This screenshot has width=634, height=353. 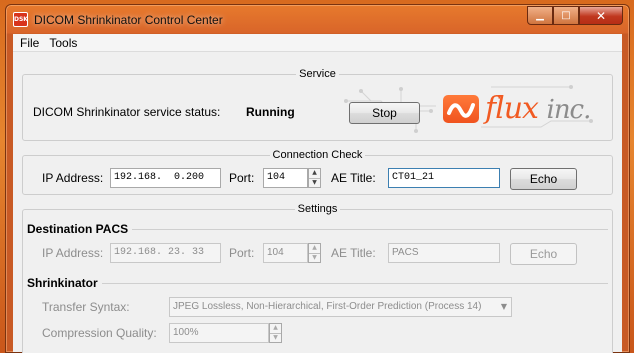 What do you see at coordinates (569, 110) in the screenshot?
I see `logo-suffix: inc.` at bounding box center [569, 110].